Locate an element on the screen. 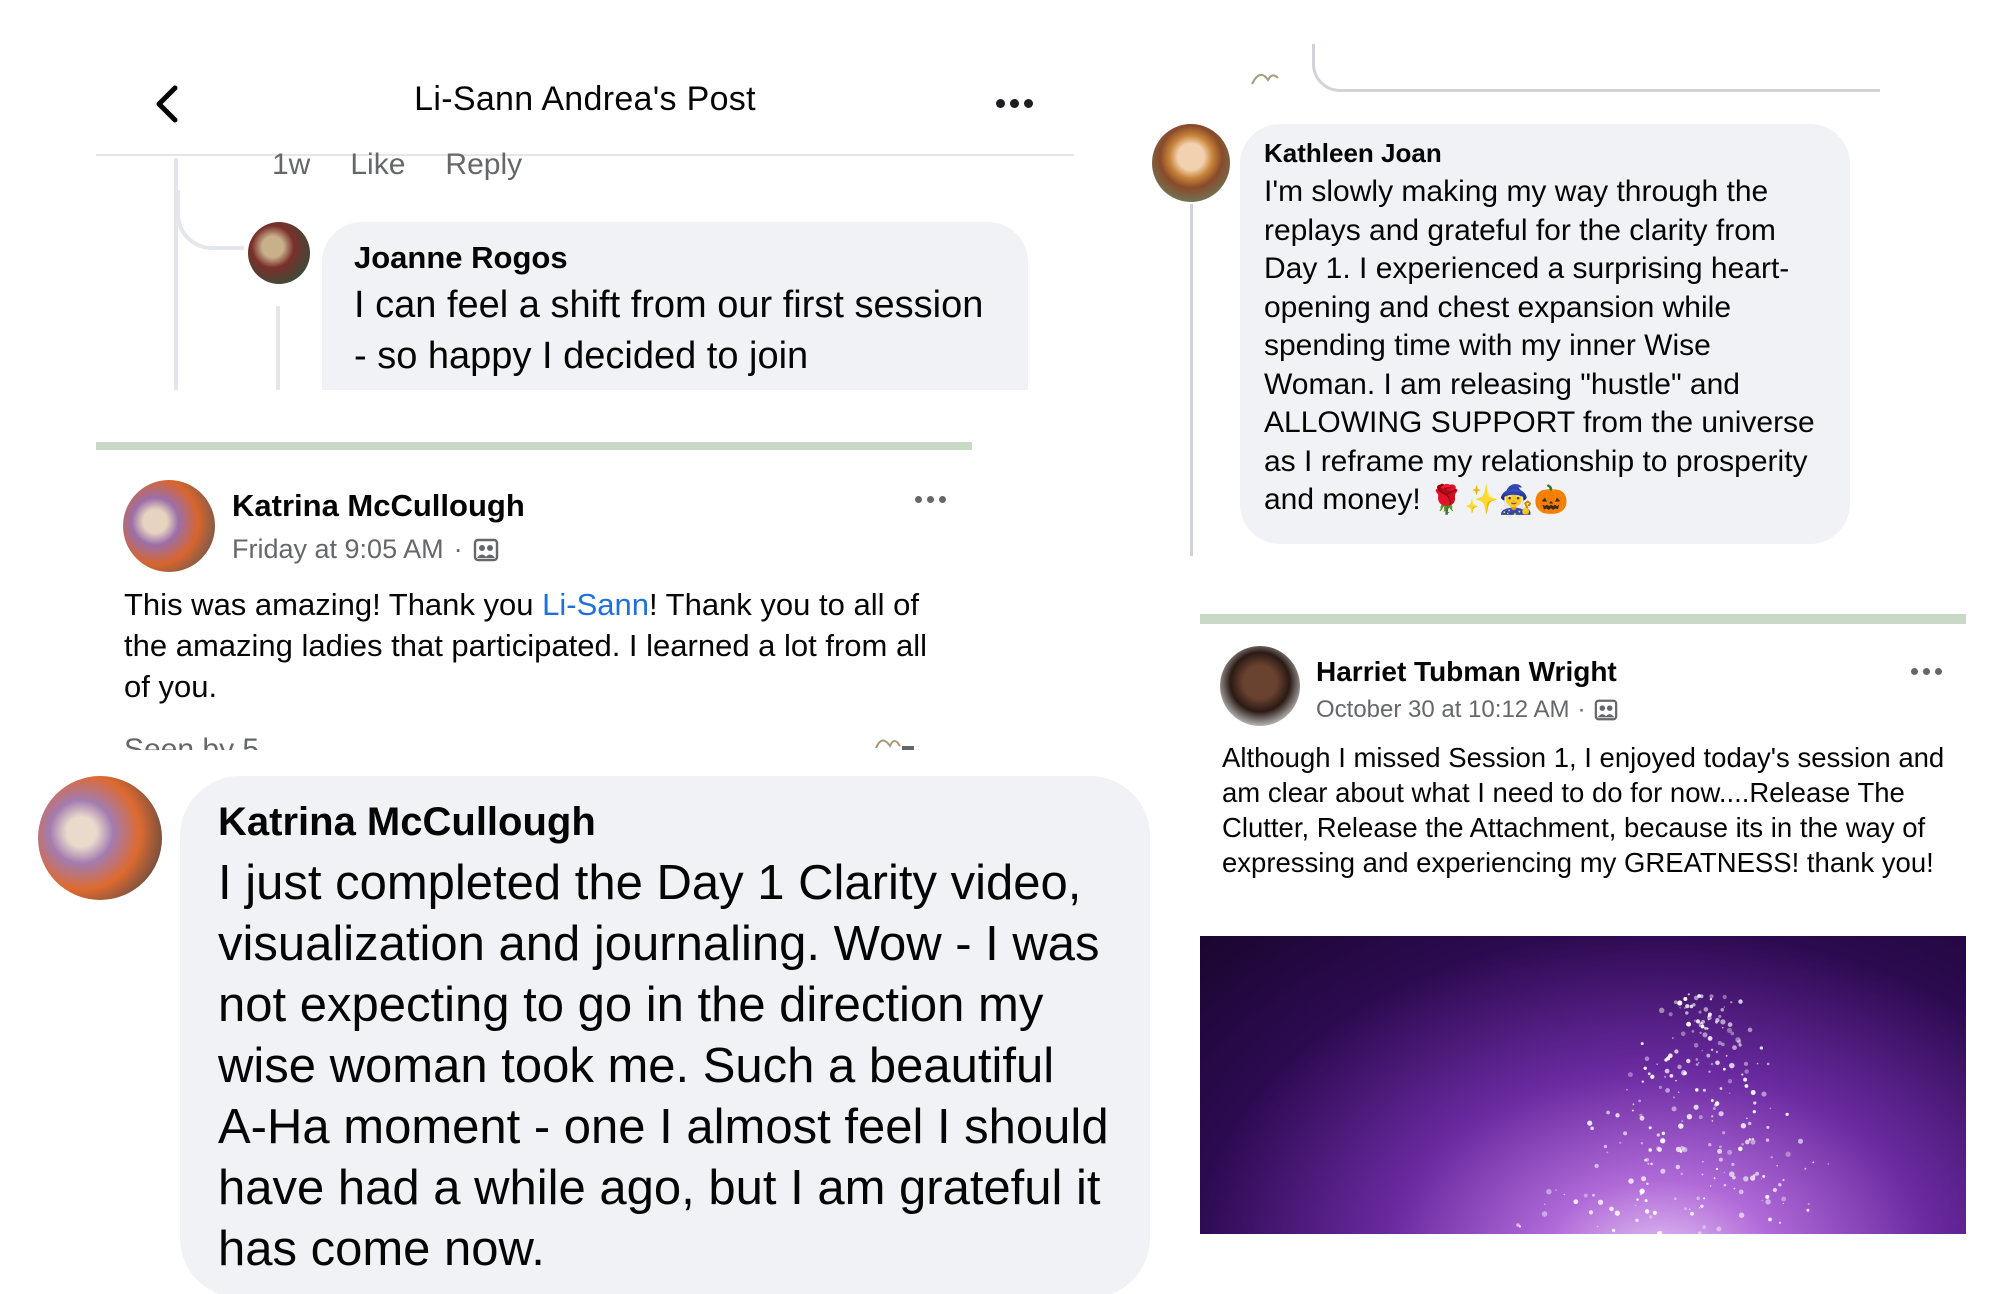 Image resolution: width=2000 pixels, height=1294 pixels. group-icon is located at coordinates (1605, 710).